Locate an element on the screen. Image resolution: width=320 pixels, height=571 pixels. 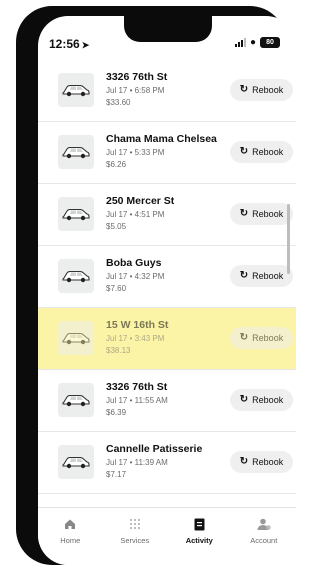
tab-account: Account is located at coordinates (264, 536).